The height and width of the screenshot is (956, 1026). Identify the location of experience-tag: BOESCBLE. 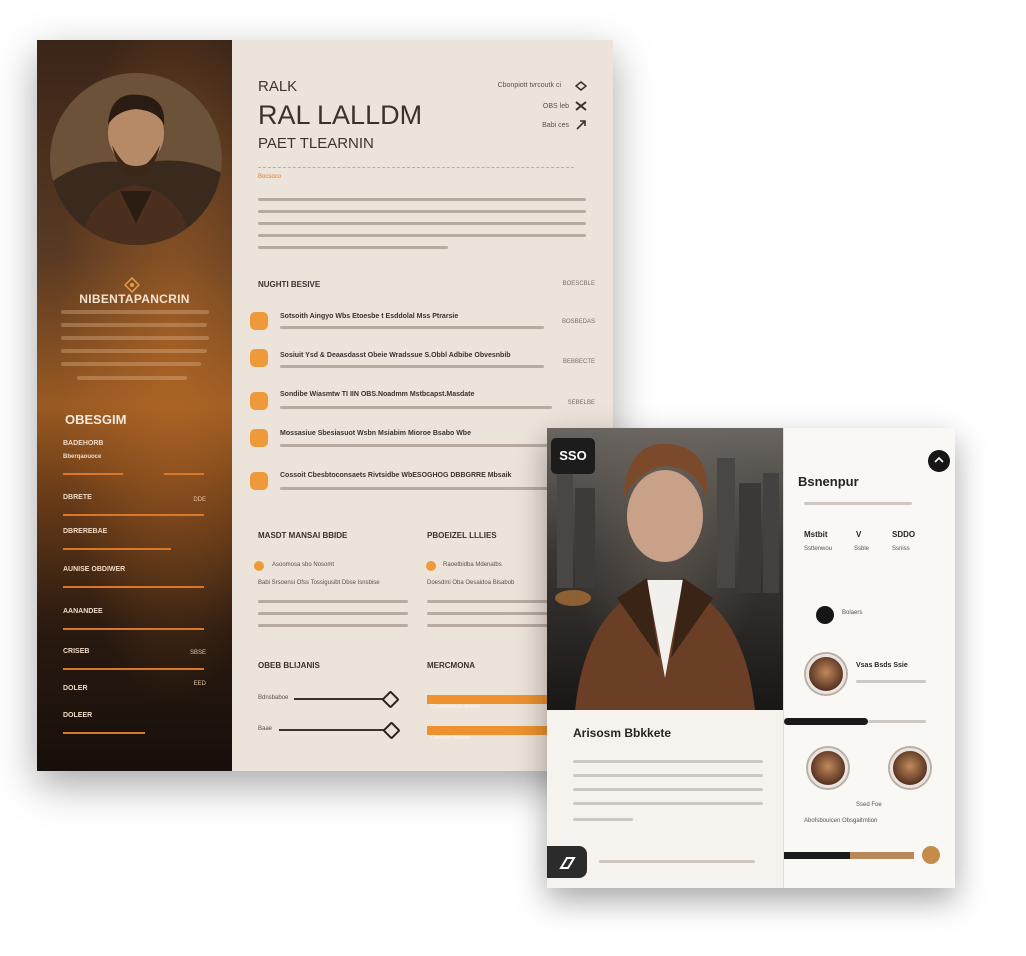
(578, 284).